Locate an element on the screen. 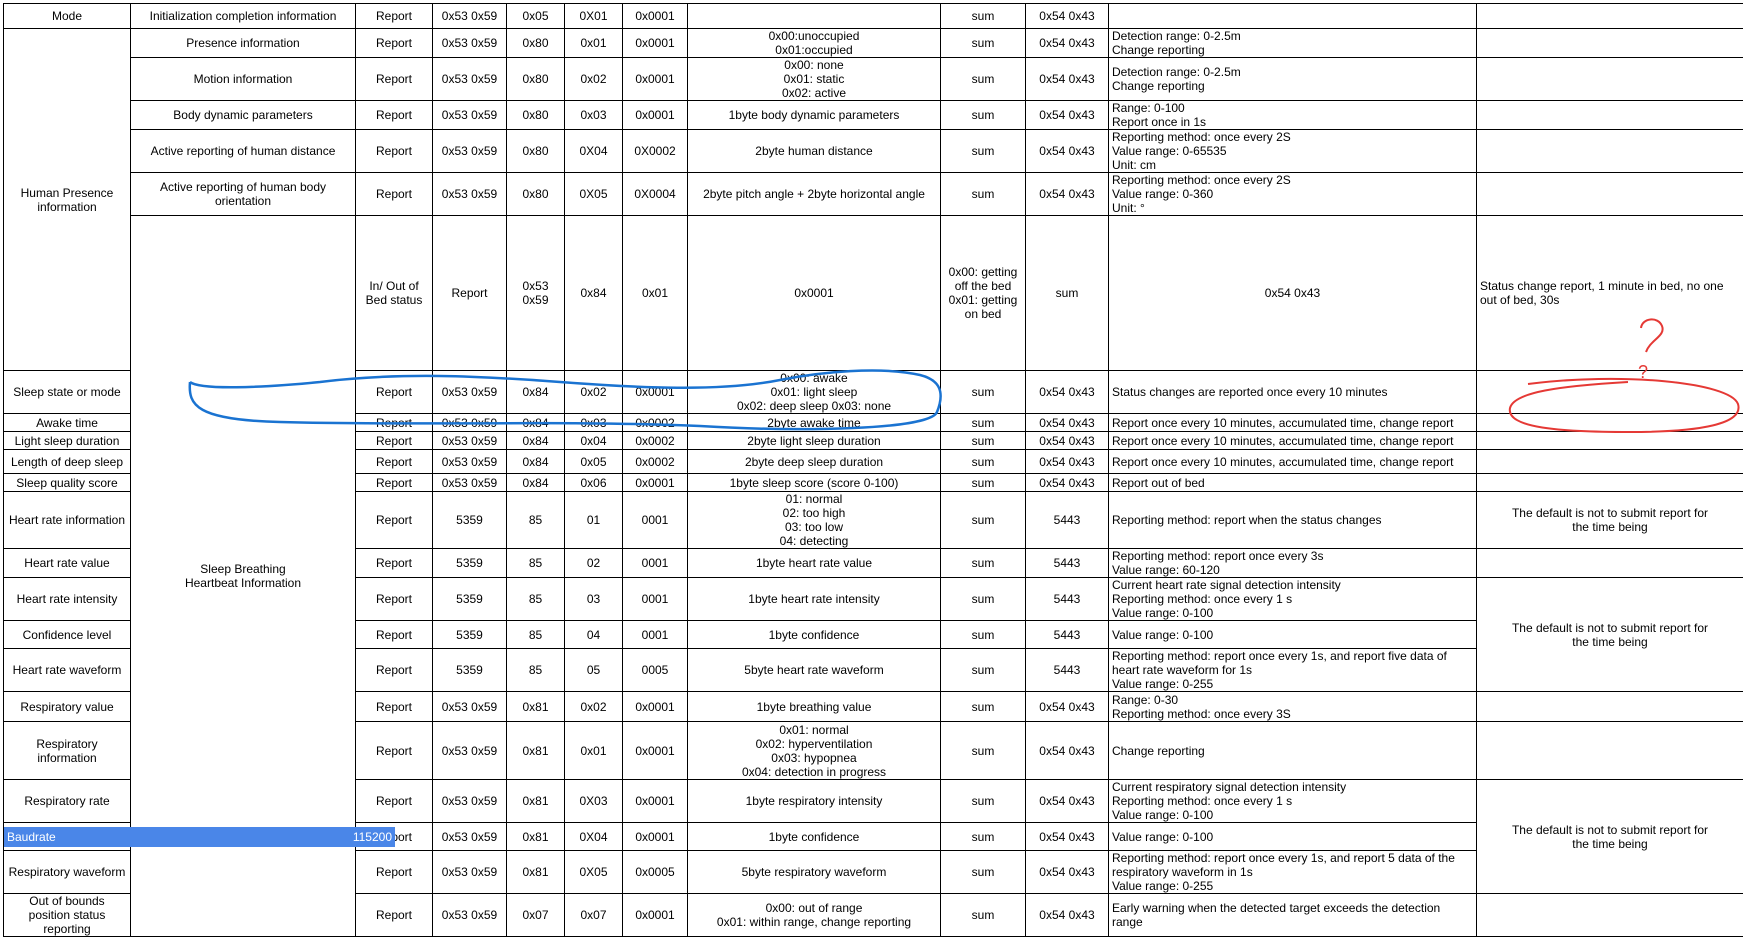  table-cell: Heart rate intensity is located at coordinates (67, 599).